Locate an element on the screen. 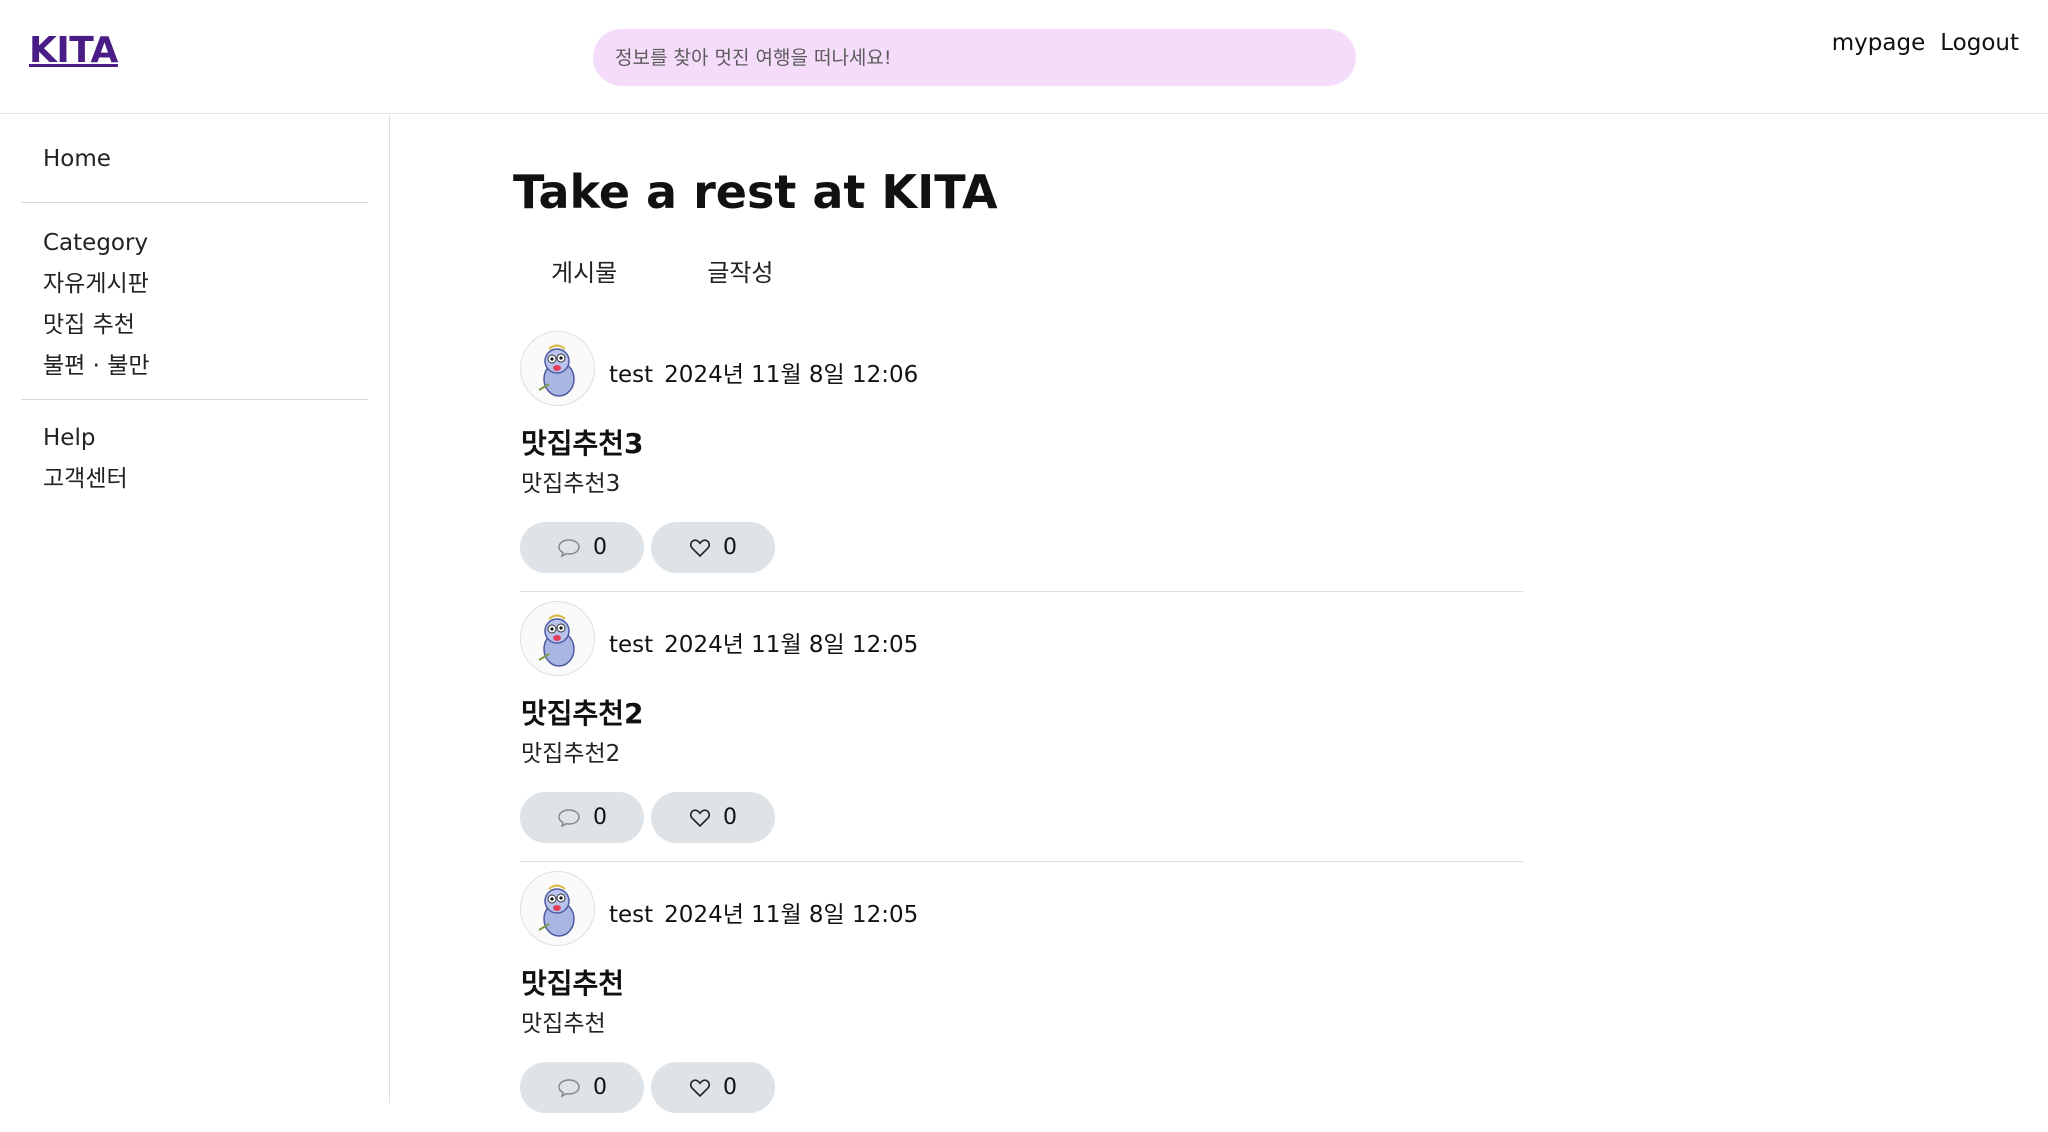  post-item: test 2024년 11월 8일 12:06 맛집추천3 맛집추천3 0 0 is located at coordinates (1021, 457).